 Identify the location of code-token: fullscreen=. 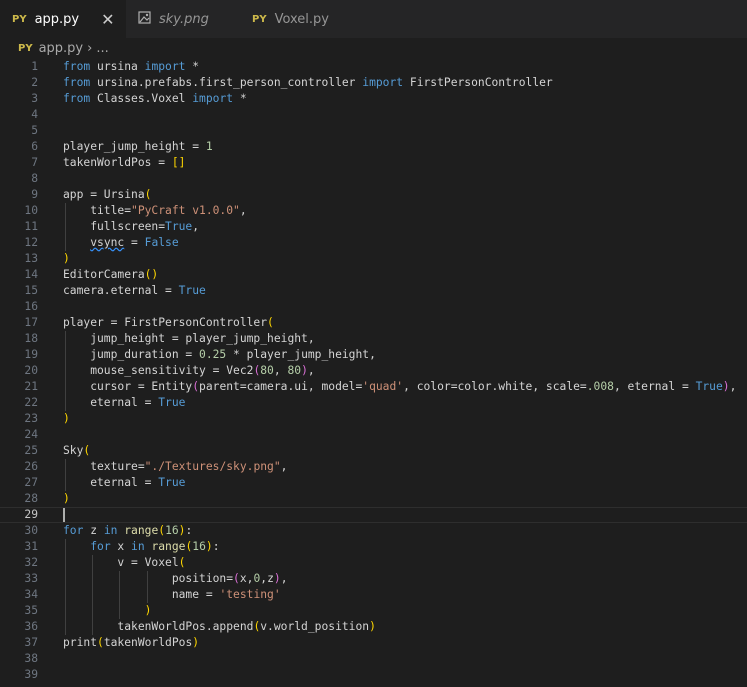
(114, 226).